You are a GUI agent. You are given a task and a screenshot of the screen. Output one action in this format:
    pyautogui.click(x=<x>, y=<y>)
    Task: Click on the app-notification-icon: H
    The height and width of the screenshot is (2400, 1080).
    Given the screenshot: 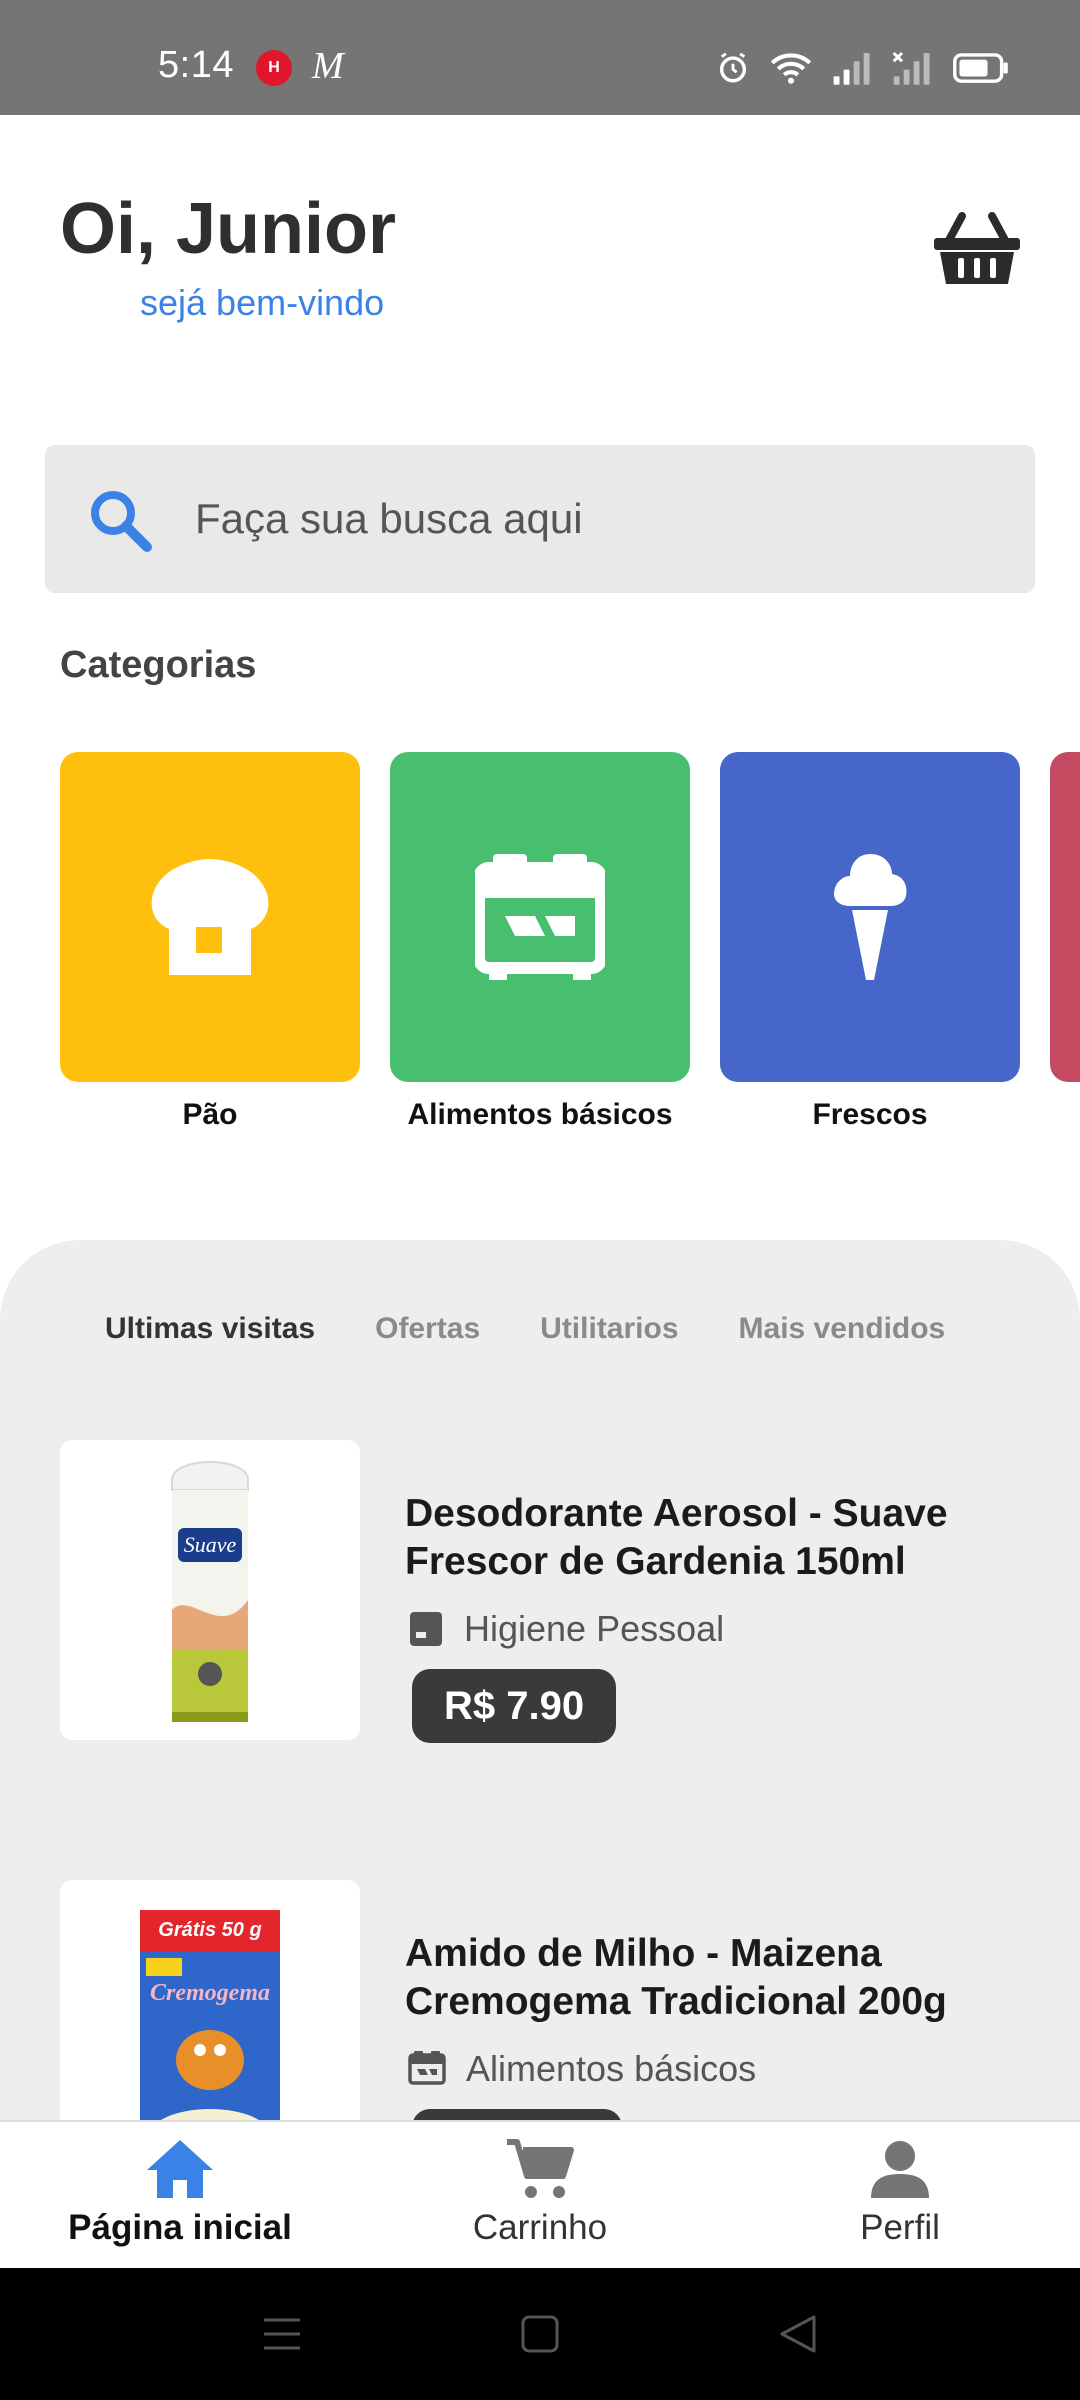 What is the action you would take?
    pyautogui.click(x=274, y=68)
    